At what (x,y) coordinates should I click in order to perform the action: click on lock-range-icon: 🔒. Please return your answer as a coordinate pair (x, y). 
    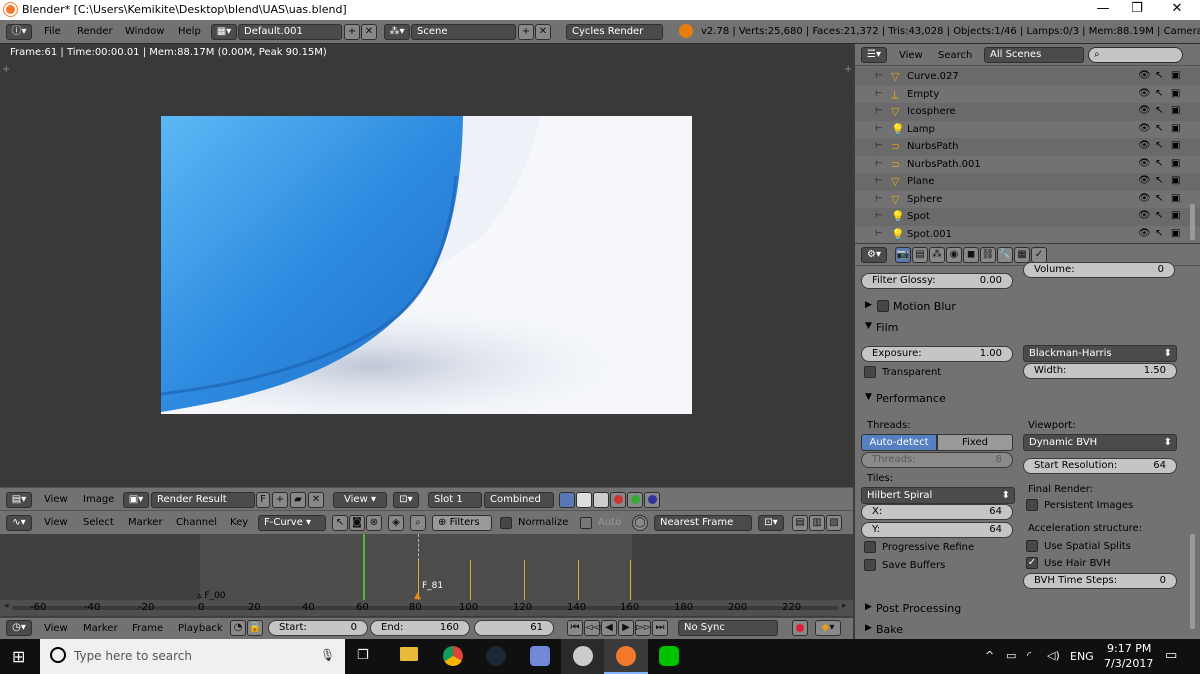
    Looking at the image, I should click on (255, 628).